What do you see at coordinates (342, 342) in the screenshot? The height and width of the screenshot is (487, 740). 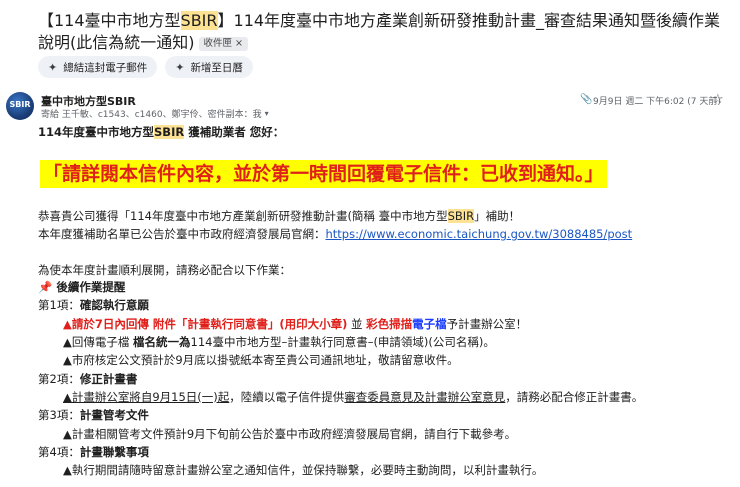 I see `item1-line2-c: 114臺中市地方型–計畫執行同意書–(申請領域)(公司名稱)。` at bounding box center [342, 342].